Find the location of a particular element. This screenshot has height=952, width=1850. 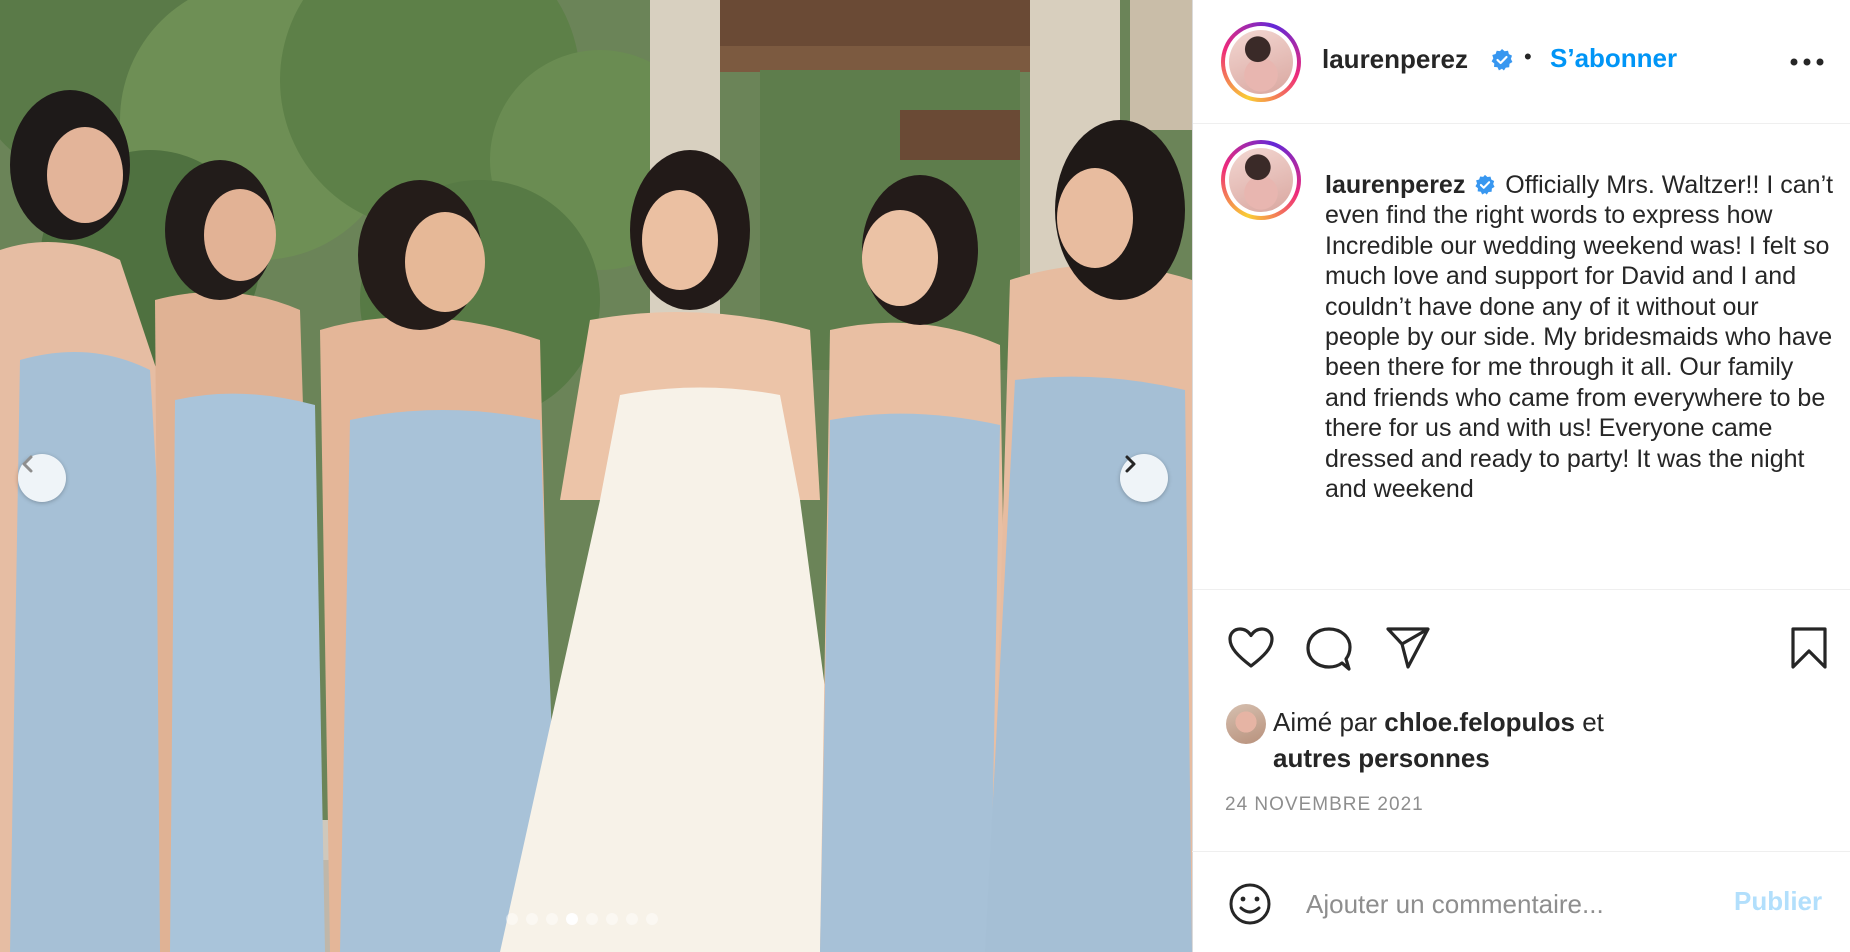

more-horizontal-icon is located at coordinates (1807, 62).